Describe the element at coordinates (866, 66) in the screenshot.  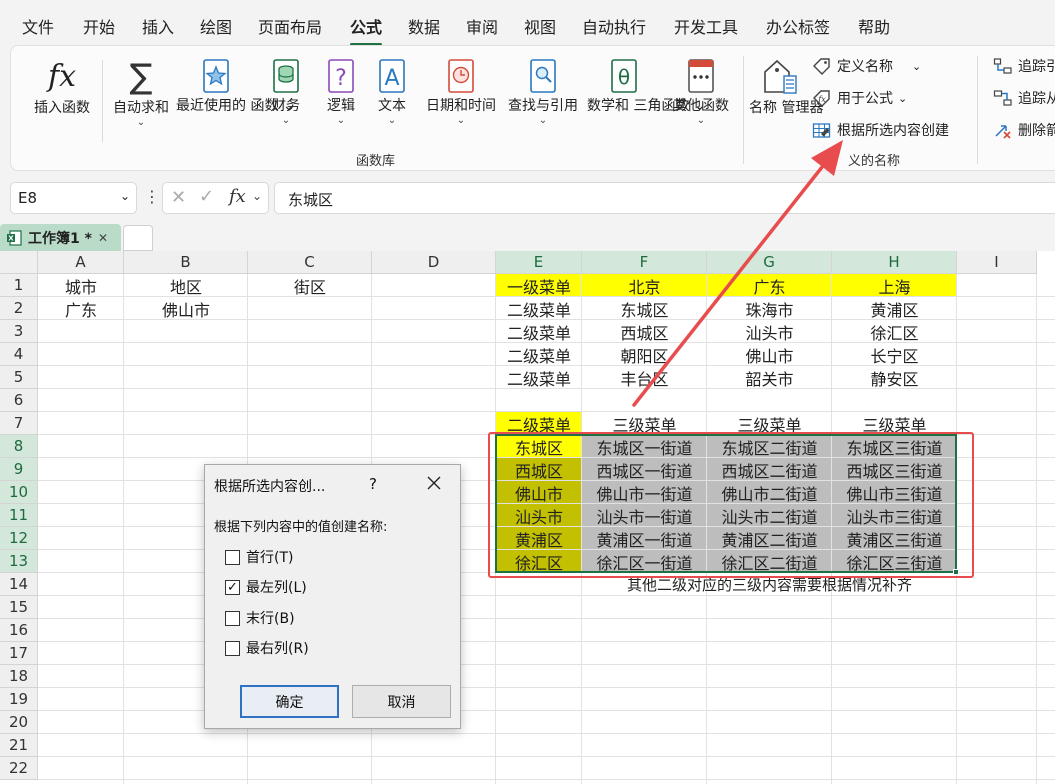
I see `define-name-button: 定义名称 ⌄` at that location.